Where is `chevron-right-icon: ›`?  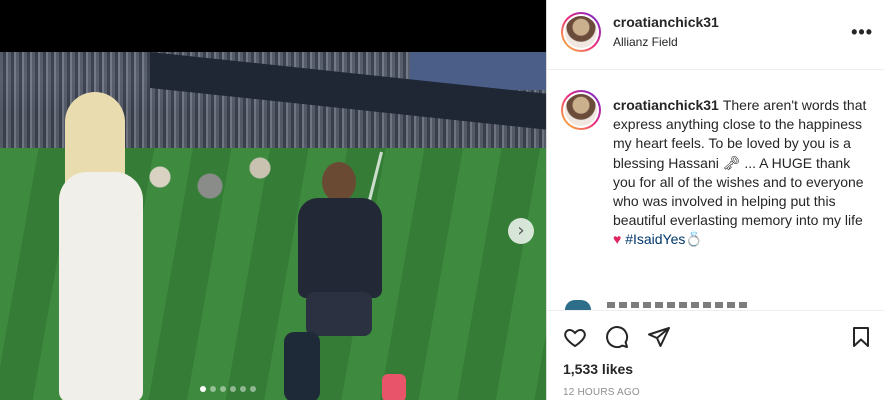
chevron-right-icon: › is located at coordinates (521, 230).